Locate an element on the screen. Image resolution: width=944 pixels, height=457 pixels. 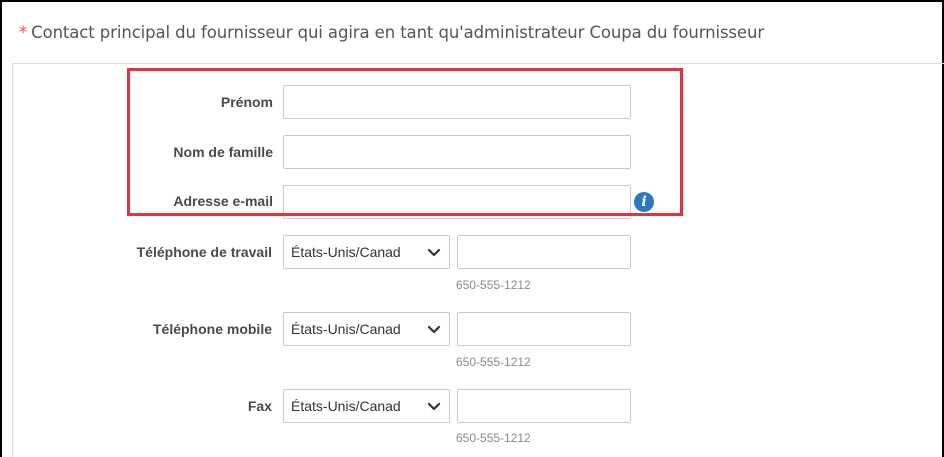
panel-border is located at coordinates (12, 260).